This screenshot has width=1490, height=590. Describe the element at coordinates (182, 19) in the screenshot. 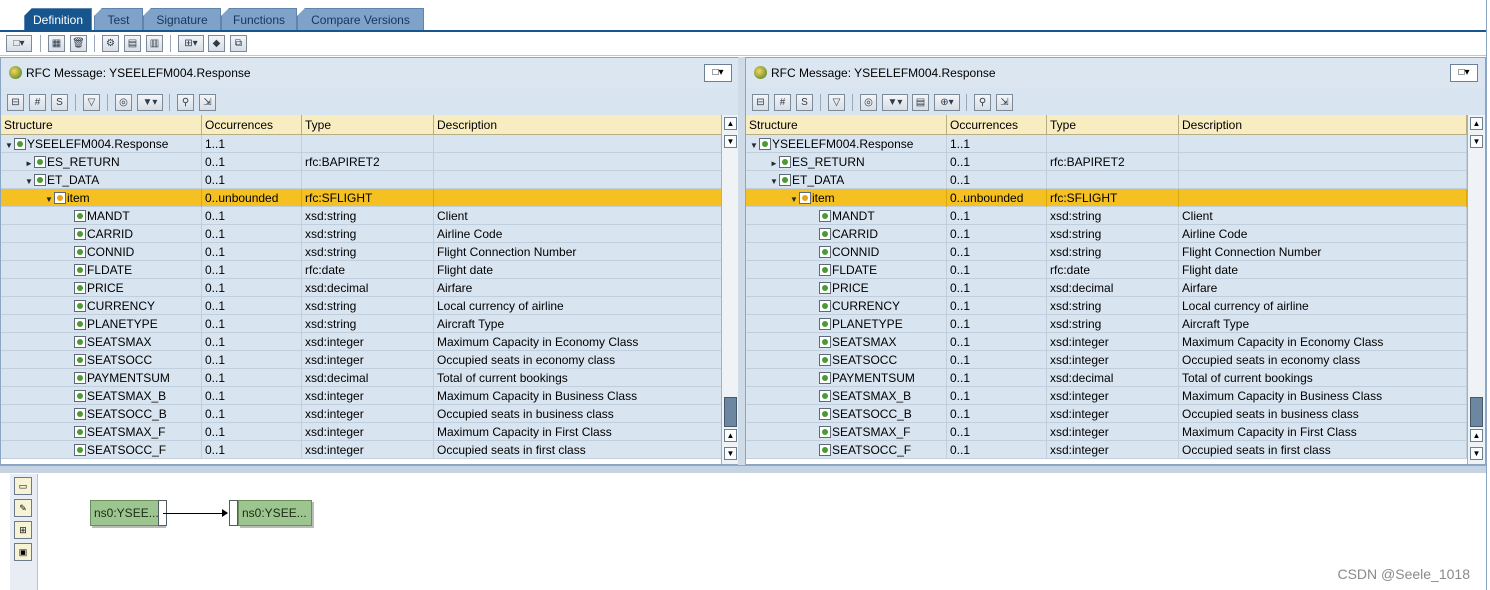

I see `tab-signature: Signature` at that location.